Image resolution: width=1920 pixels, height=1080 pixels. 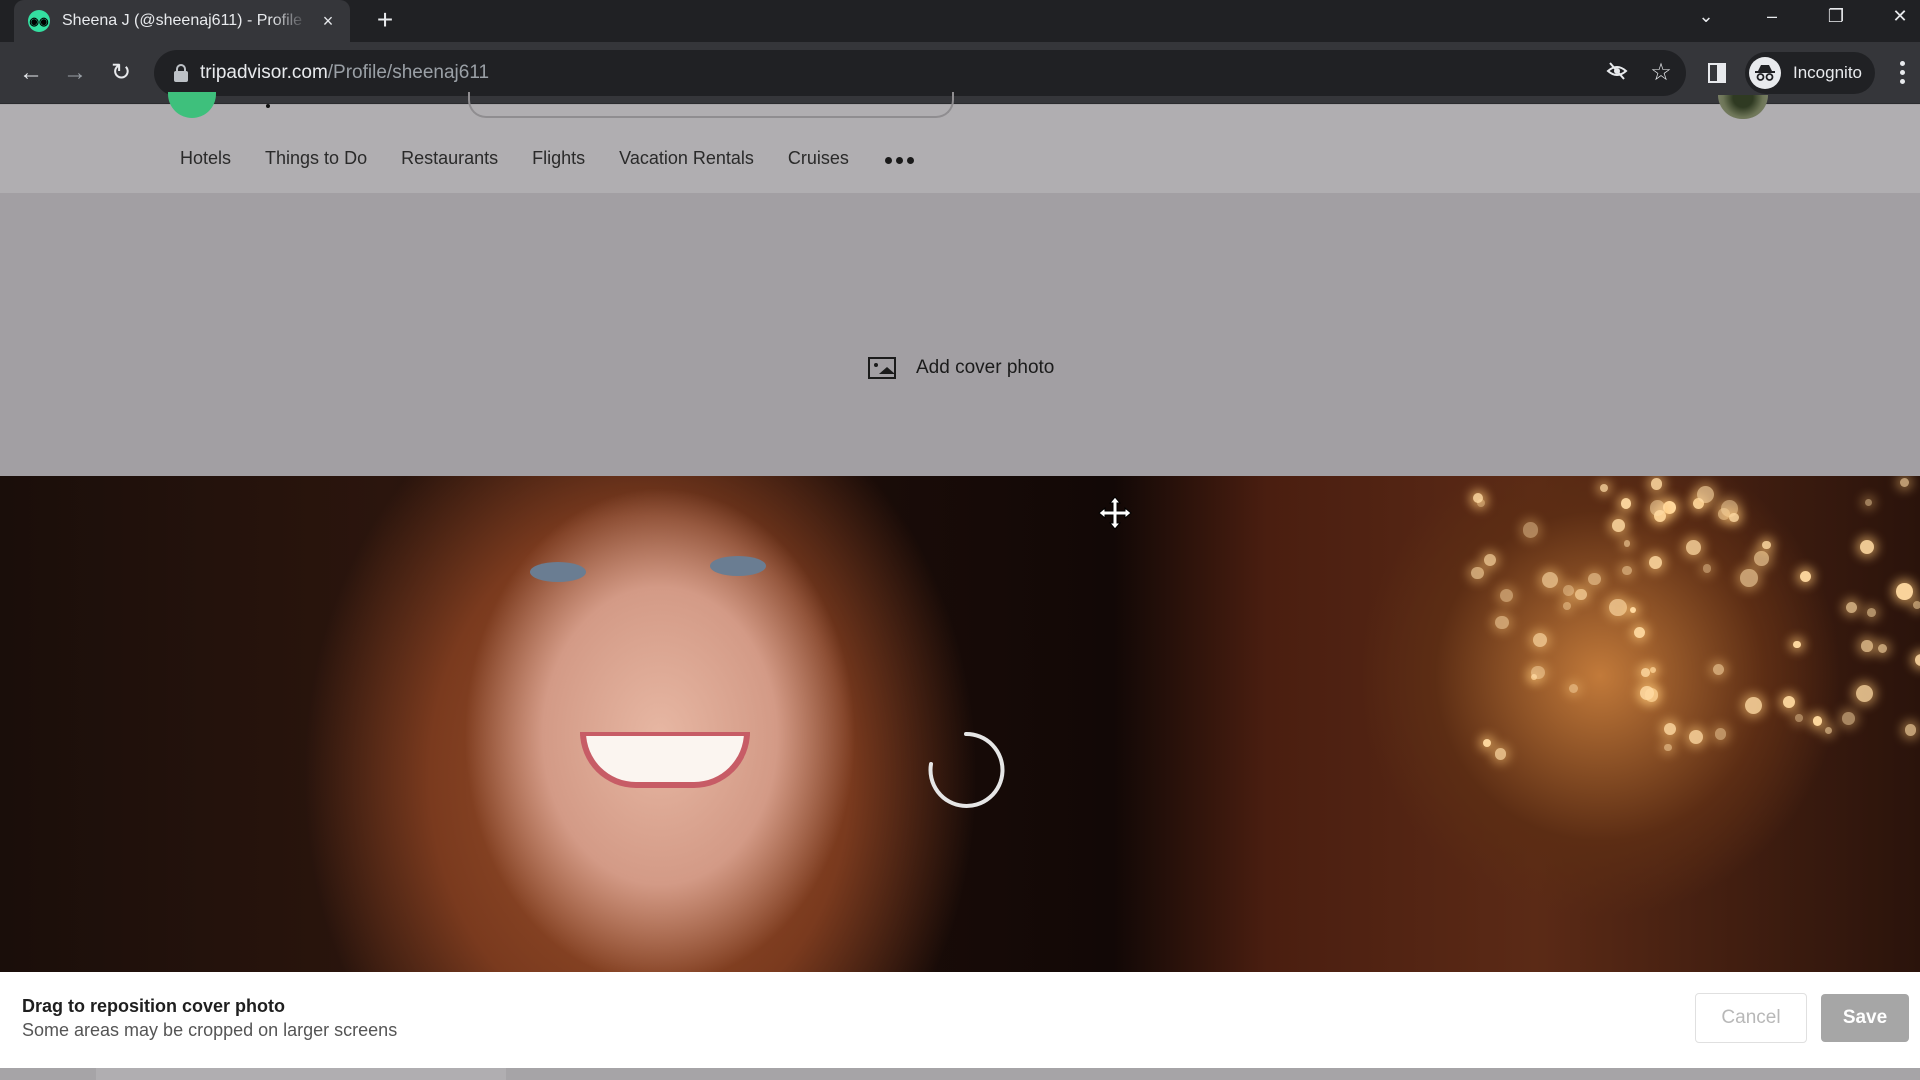 I want to click on minimize-button: –, so click(x=1772, y=16).